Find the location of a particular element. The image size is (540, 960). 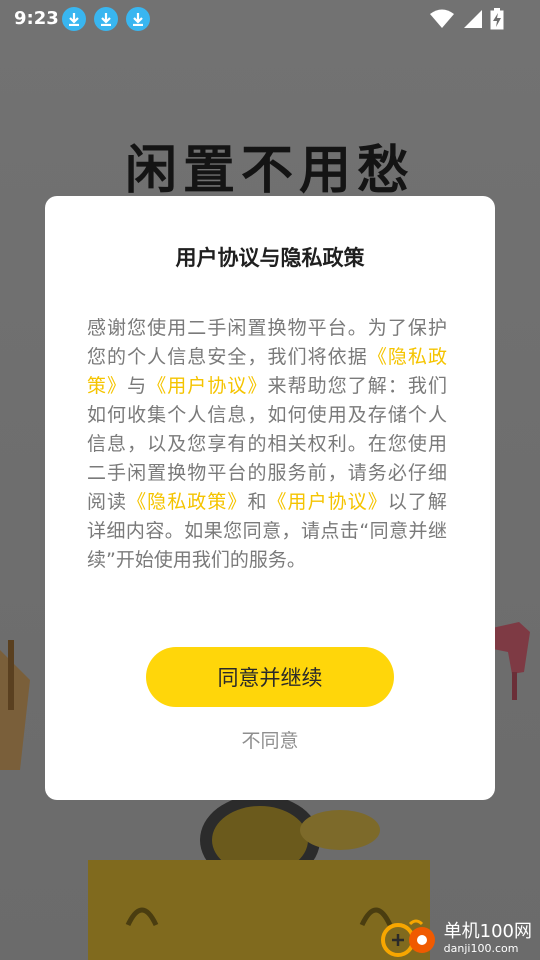

background-headline: 闲置不用愁 is located at coordinates (269, 171).